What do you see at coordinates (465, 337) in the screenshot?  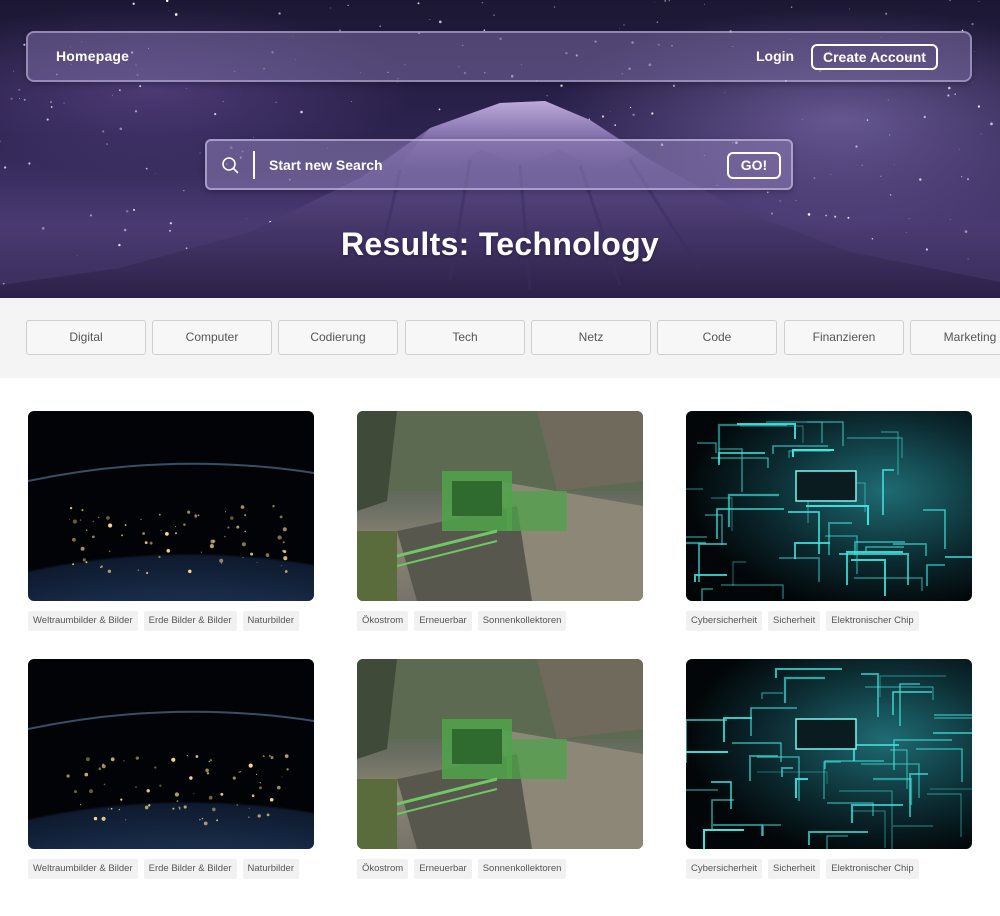 I see `category-chip: Tech` at bounding box center [465, 337].